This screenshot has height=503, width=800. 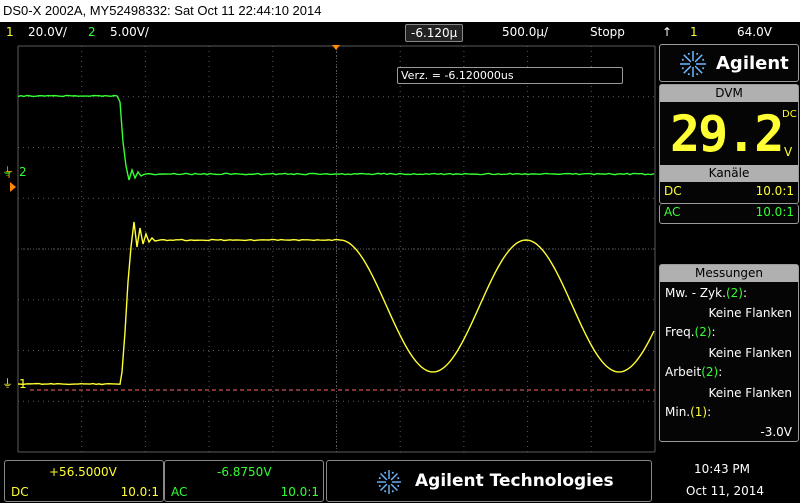 I want to click on ch2-number: 2, so click(x=92, y=32).